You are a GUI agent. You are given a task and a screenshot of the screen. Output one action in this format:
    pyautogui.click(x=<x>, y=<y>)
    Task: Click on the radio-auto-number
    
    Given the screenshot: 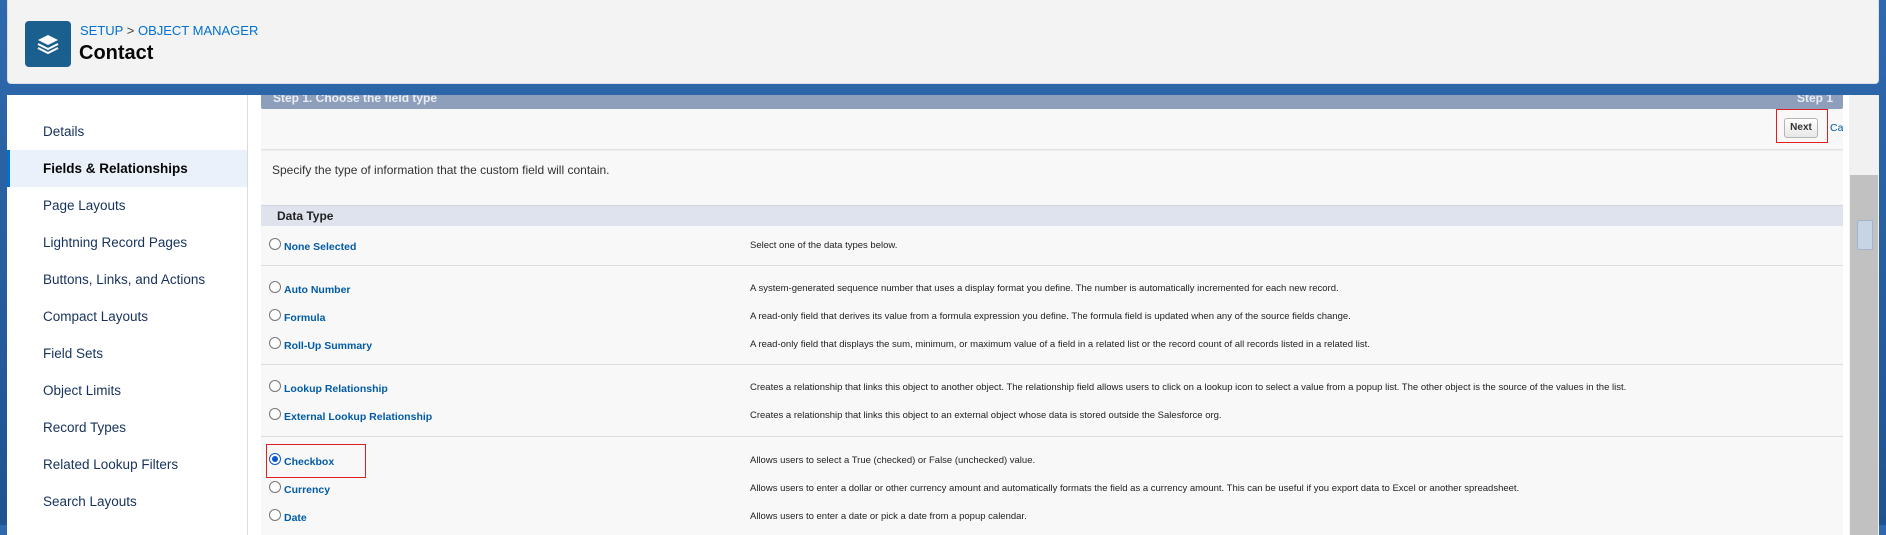 What is the action you would take?
    pyautogui.click(x=275, y=287)
    